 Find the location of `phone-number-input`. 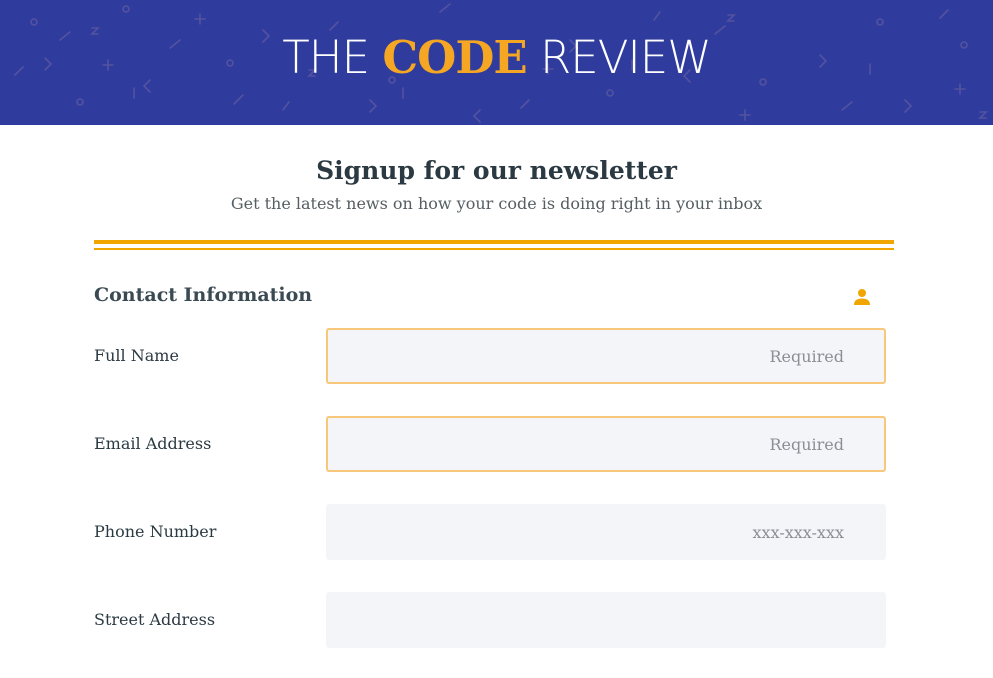

phone-number-input is located at coordinates (606, 532).